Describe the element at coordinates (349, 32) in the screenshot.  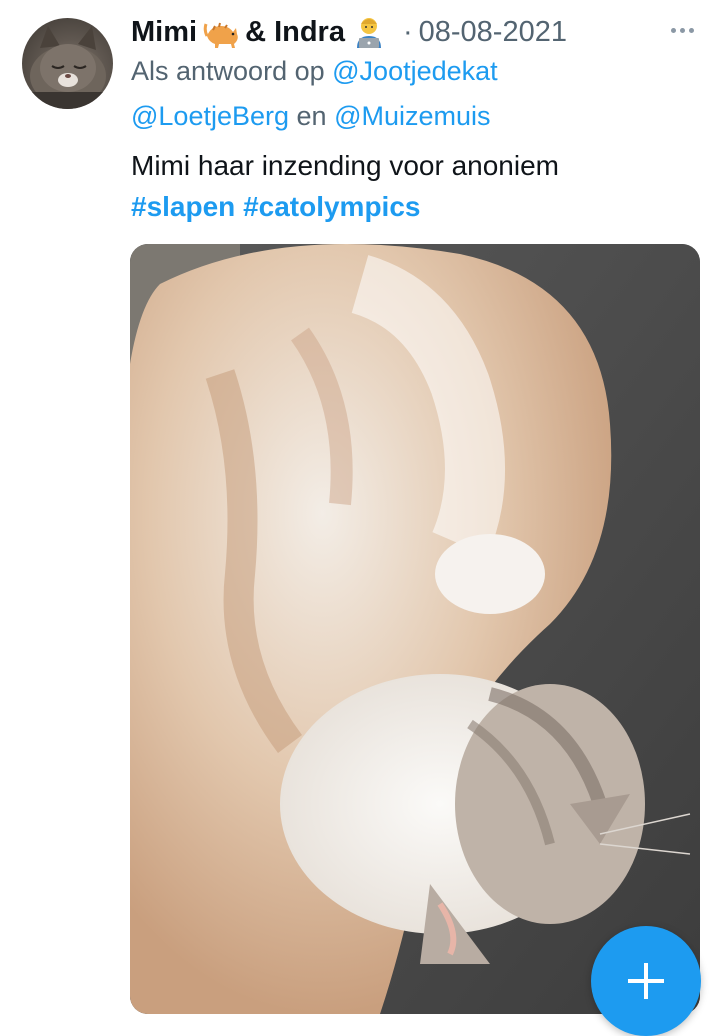
I see `tweet-header: Mimi & Indra · 08-08-2021` at that location.